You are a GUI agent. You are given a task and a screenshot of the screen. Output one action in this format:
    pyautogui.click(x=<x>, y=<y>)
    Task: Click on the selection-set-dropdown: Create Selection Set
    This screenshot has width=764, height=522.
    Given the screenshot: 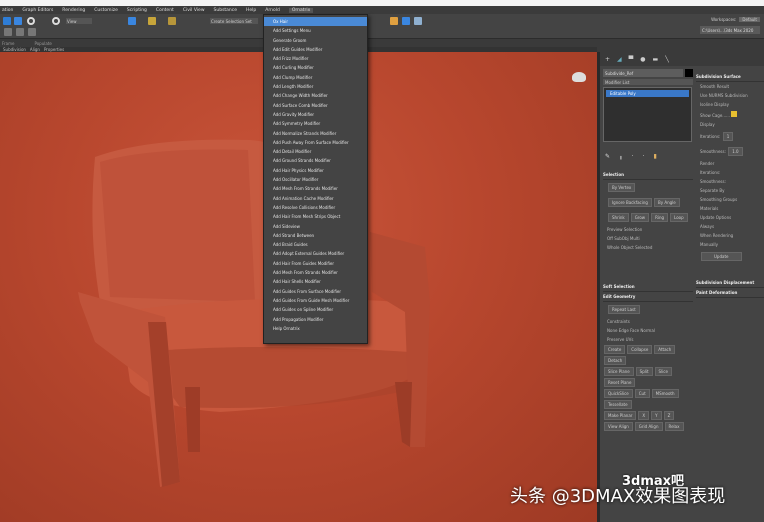 What is the action you would take?
    pyautogui.click(x=234, y=21)
    